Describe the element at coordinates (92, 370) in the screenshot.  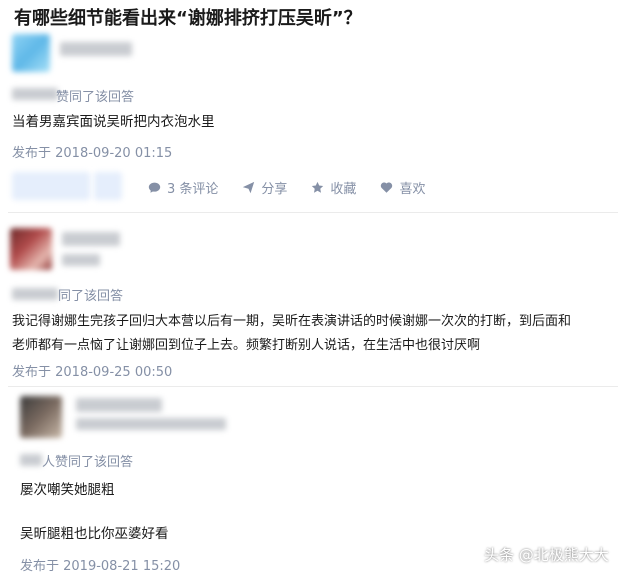
I see `publish-date: 发布于 2018-09-25 00:50` at that location.